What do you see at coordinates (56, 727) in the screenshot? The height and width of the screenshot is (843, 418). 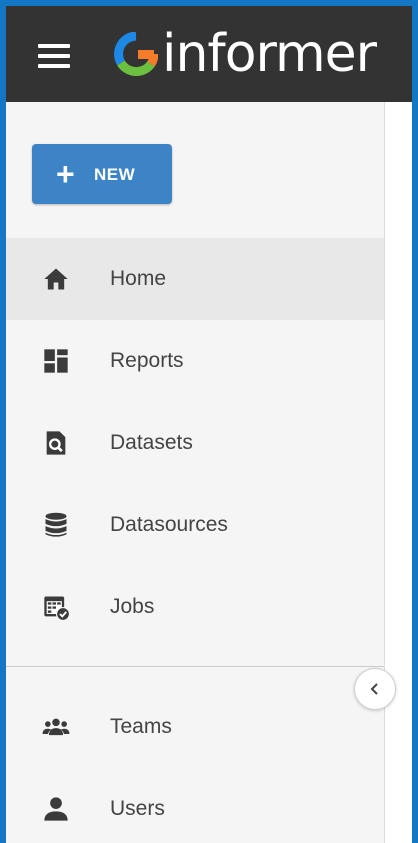 I see `teams-icon` at bounding box center [56, 727].